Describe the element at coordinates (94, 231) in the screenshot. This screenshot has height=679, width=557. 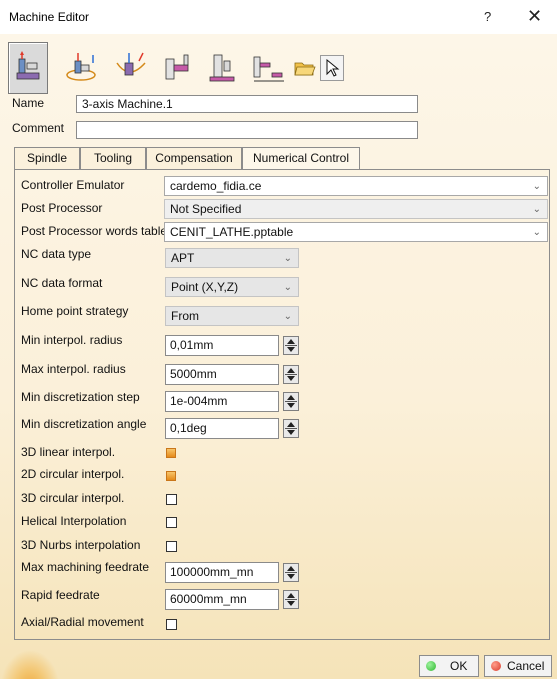
I see `pp-words-table-label: Post Processor words table` at that location.